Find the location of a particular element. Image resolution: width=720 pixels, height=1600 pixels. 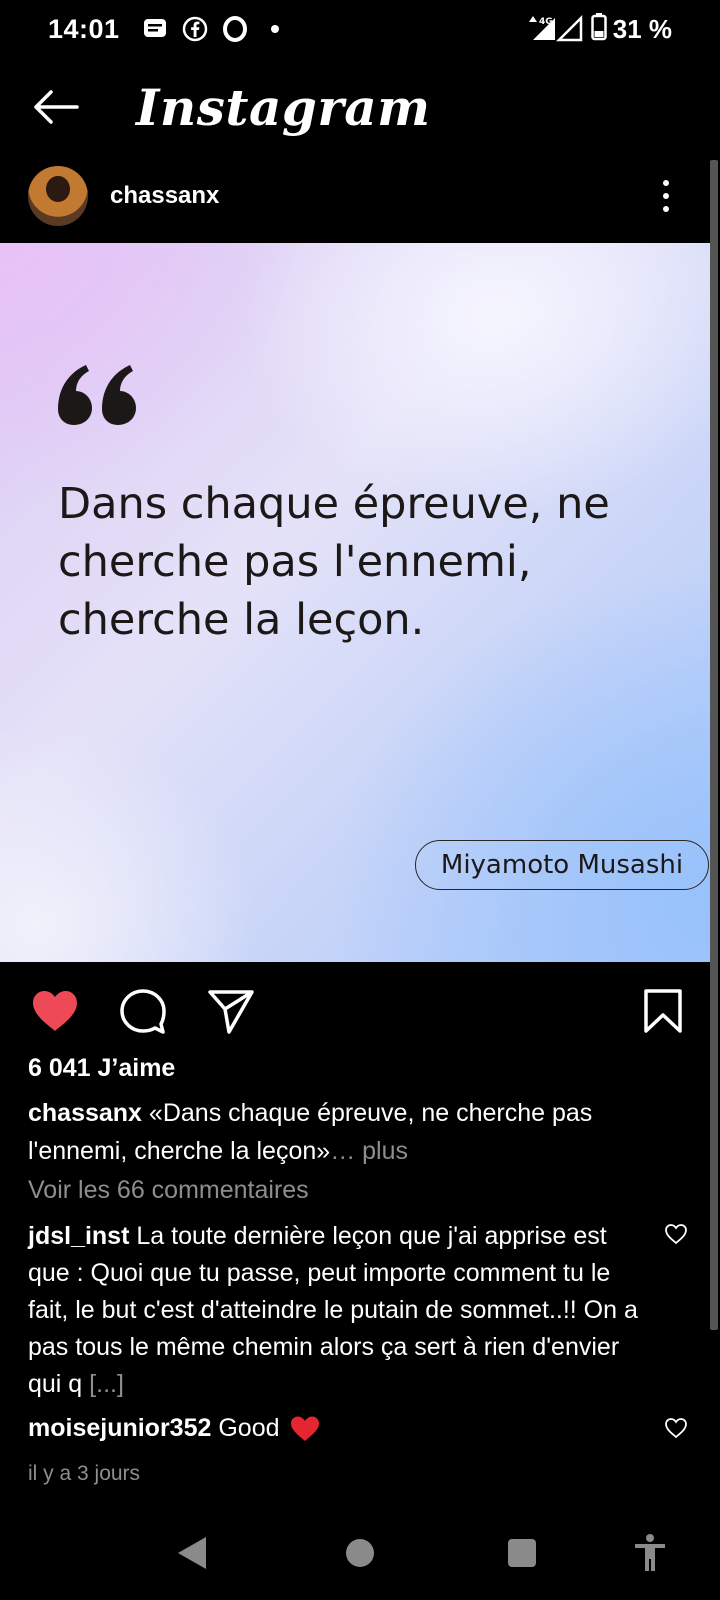

quote-icon is located at coordinates (97, 395).